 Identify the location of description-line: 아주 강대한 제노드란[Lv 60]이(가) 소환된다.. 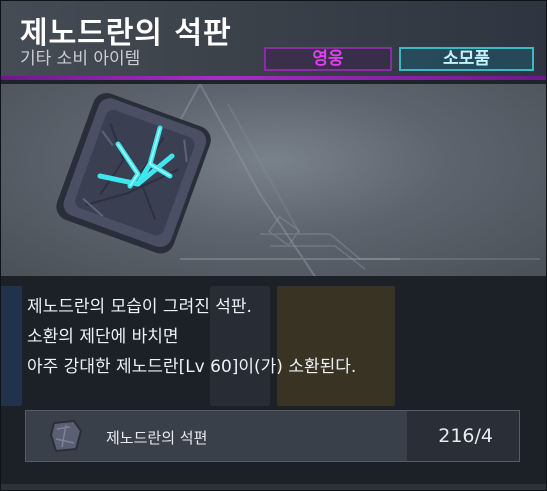
(192, 367).